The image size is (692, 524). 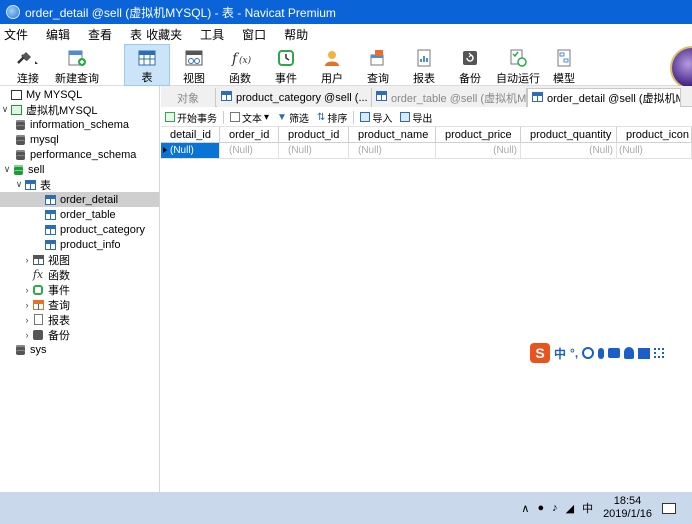 What do you see at coordinates (79, 229) in the screenshot?
I see `tree-item-product-category: product_category` at bounding box center [79, 229].